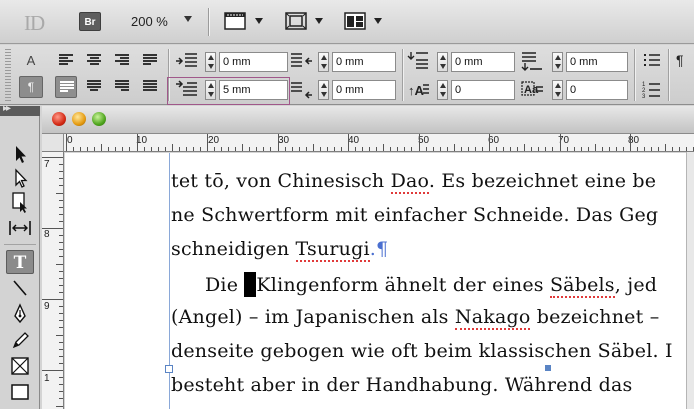 The image size is (694, 409). I want to click on drop-cap-lines-stepper, so click(442, 90).